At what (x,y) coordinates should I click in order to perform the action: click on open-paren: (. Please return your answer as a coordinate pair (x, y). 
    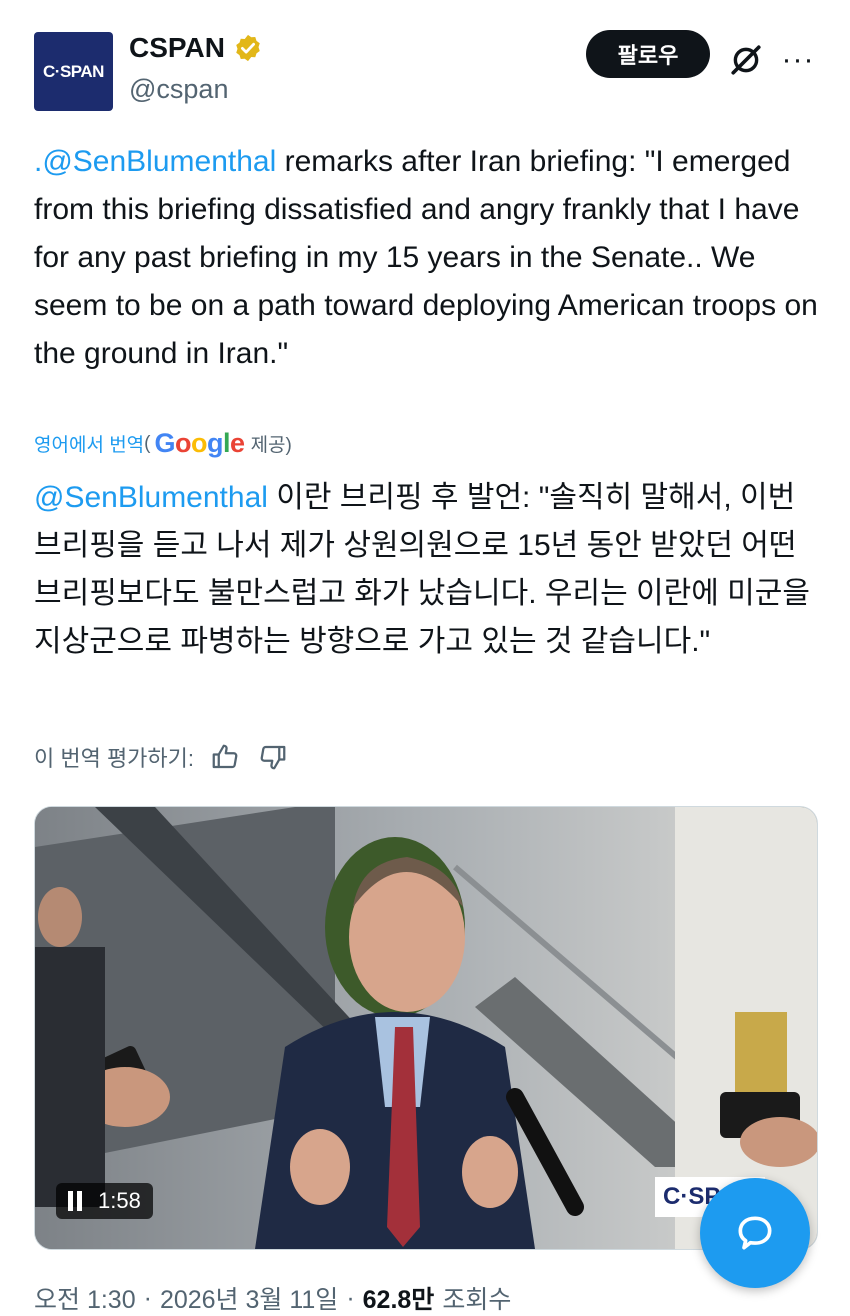
    Looking at the image, I should click on (147, 443).